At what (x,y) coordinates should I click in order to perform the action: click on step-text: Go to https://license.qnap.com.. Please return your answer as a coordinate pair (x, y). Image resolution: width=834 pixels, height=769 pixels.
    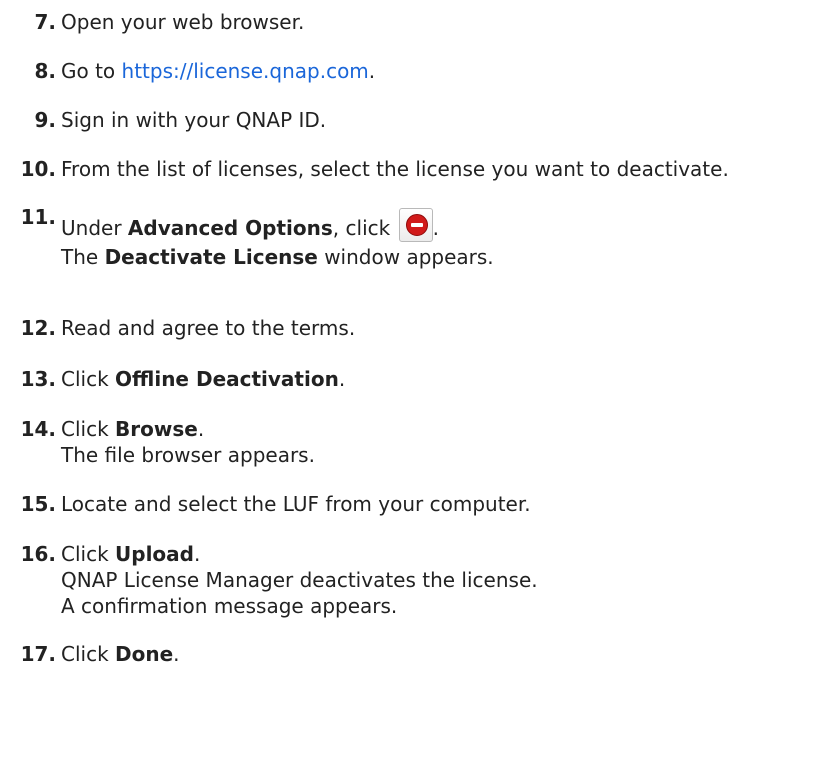
    Looking at the image, I should click on (218, 71).